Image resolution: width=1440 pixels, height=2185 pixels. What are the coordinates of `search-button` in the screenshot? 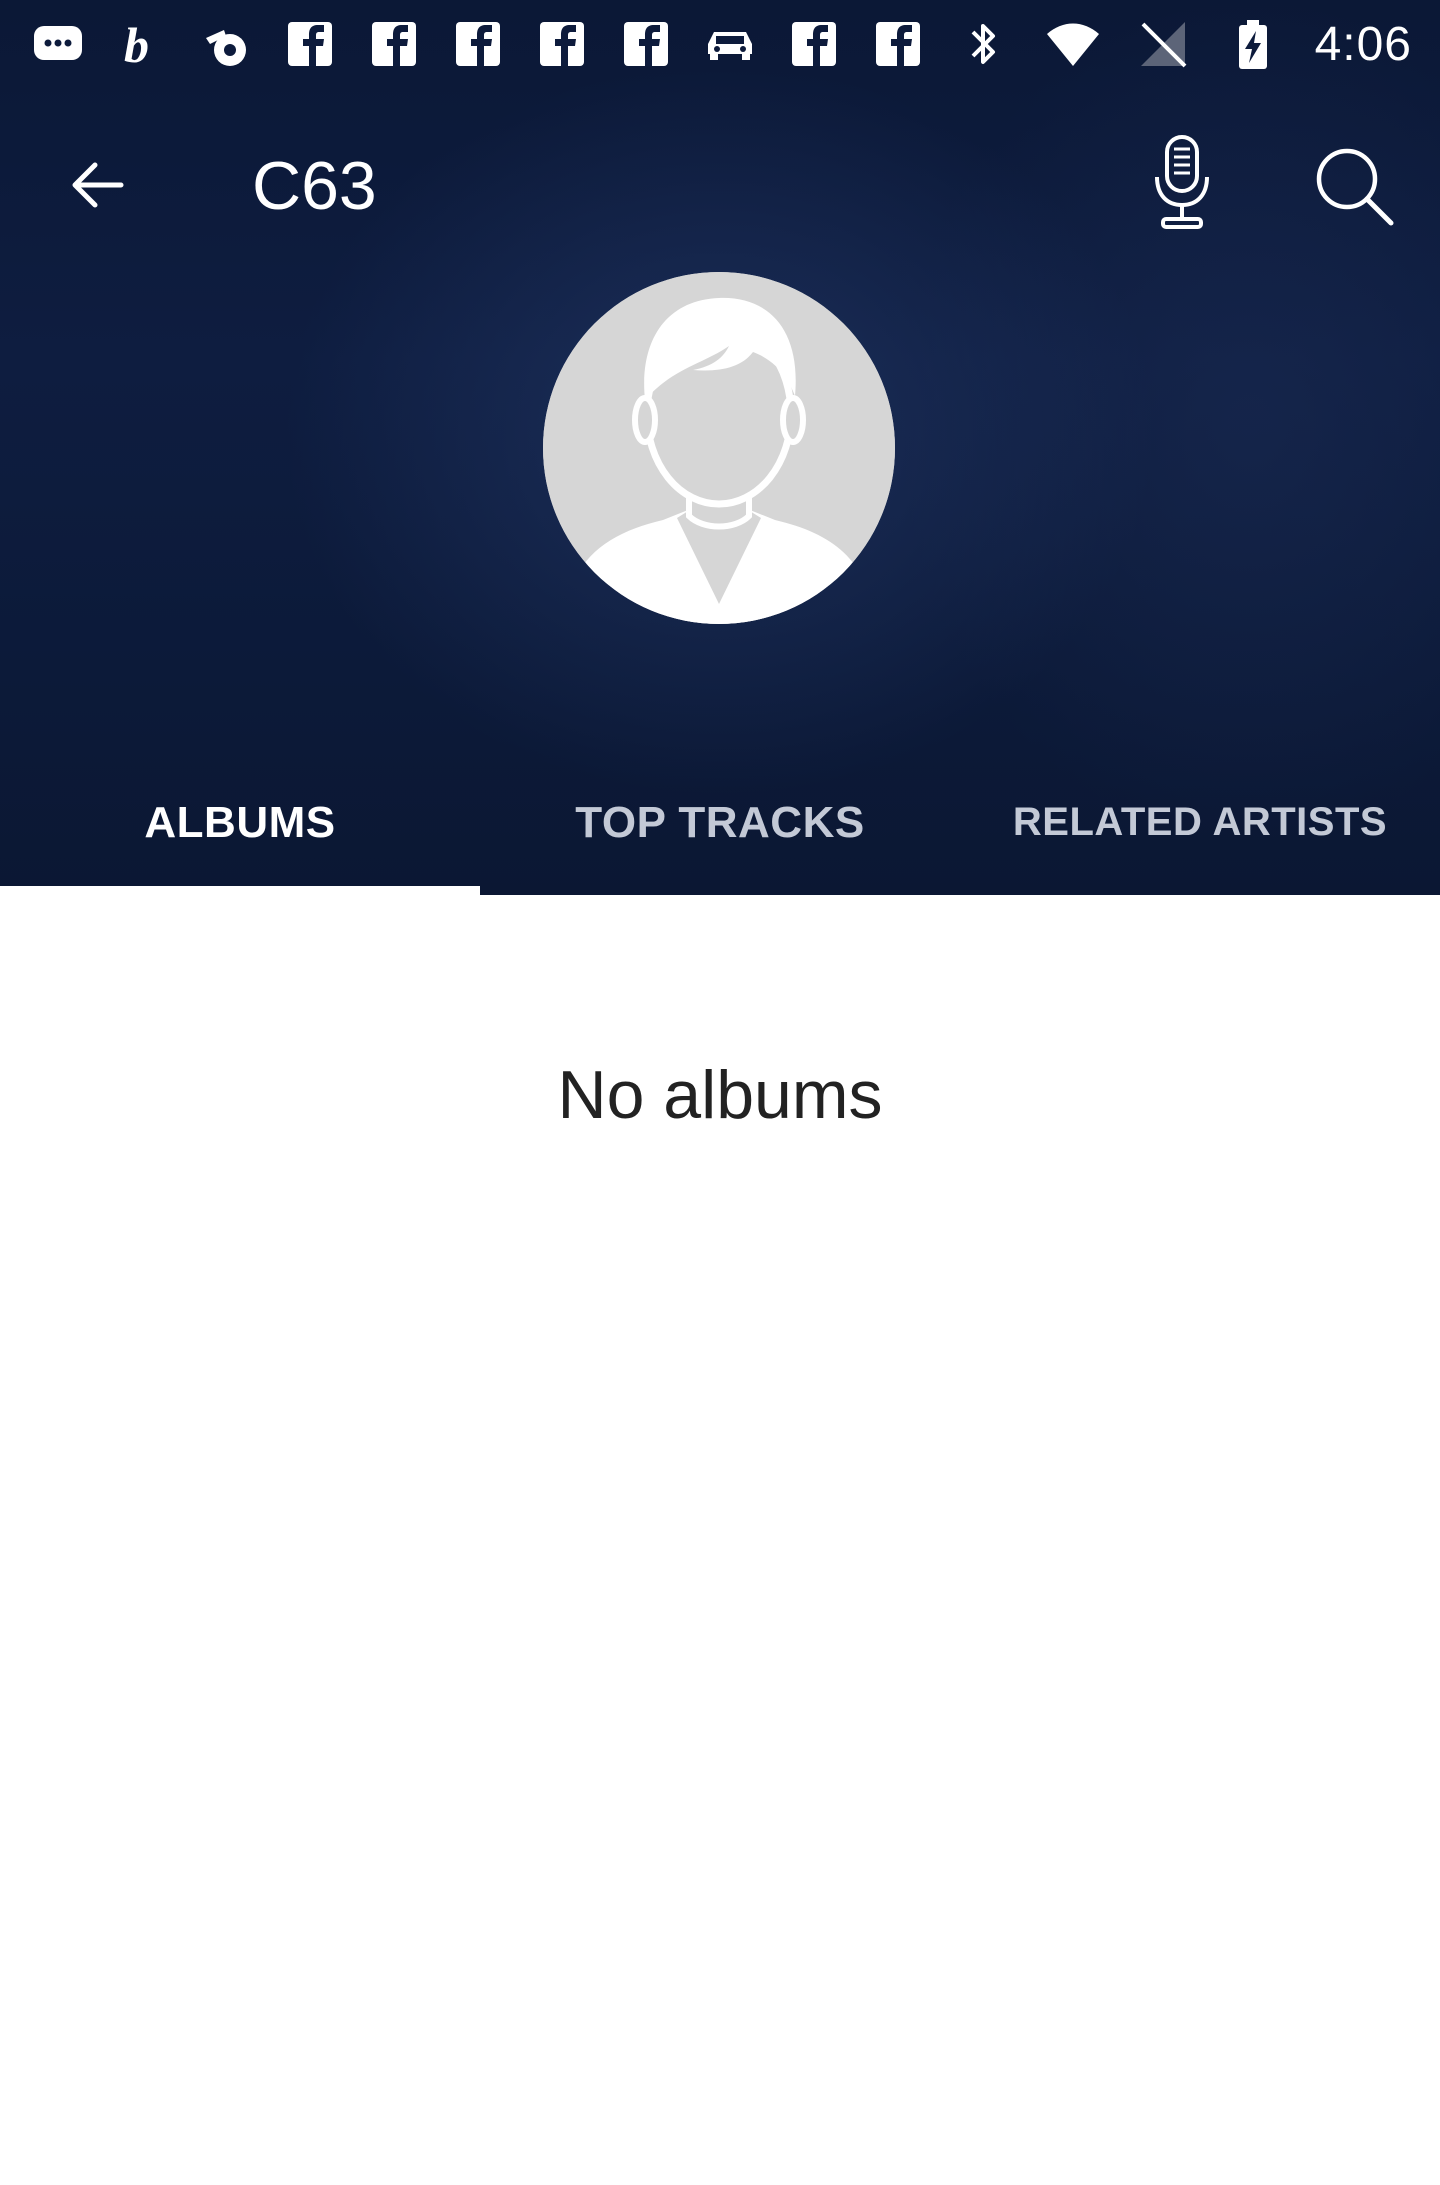 It's located at (1354, 186).